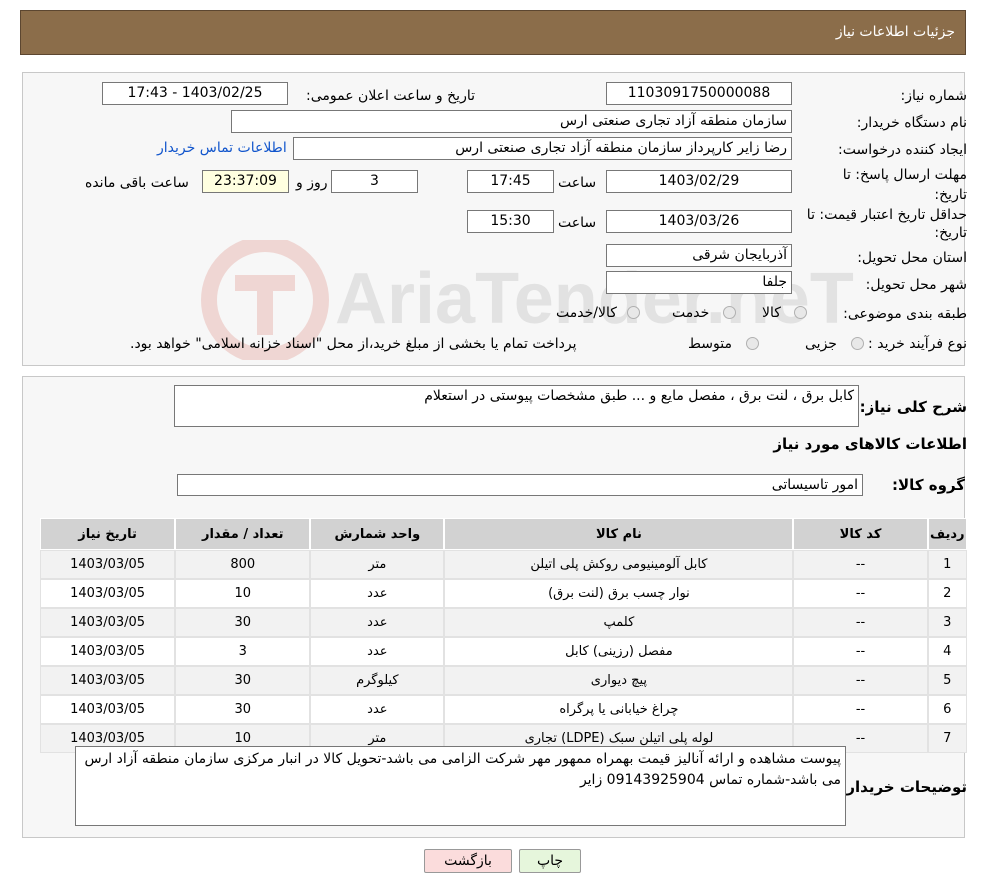 This screenshot has width=985, height=894. Describe the element at coordinates (947, 564) in the screenshot. I see `cell-row: 1` at that location.